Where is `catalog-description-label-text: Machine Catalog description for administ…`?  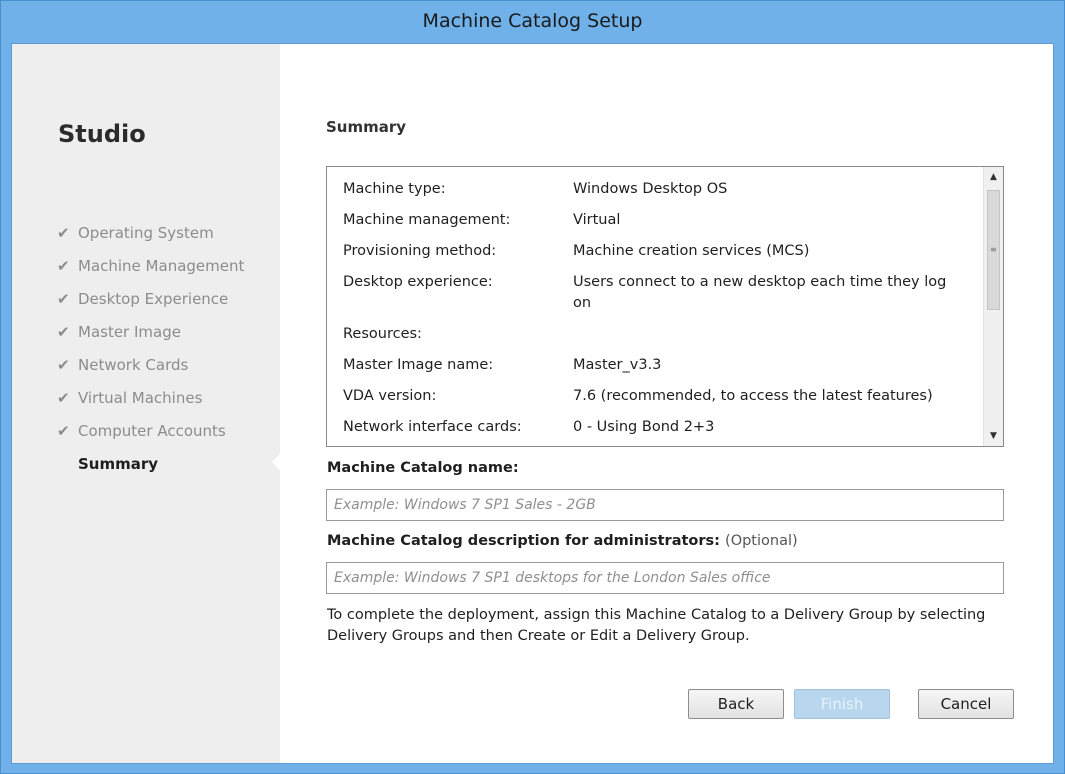 catalog-description-label-text: Machine Catalog description for administ… is located at coordinates (523, 541).